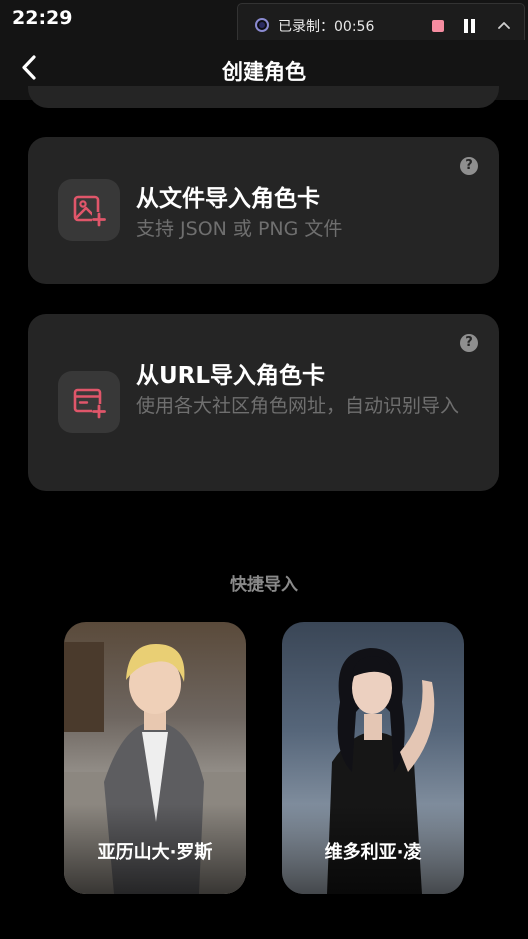 This screenshot has width=528, height=939. I want to click on recording-time-label: 已录制：00:56, so click(326, 27).